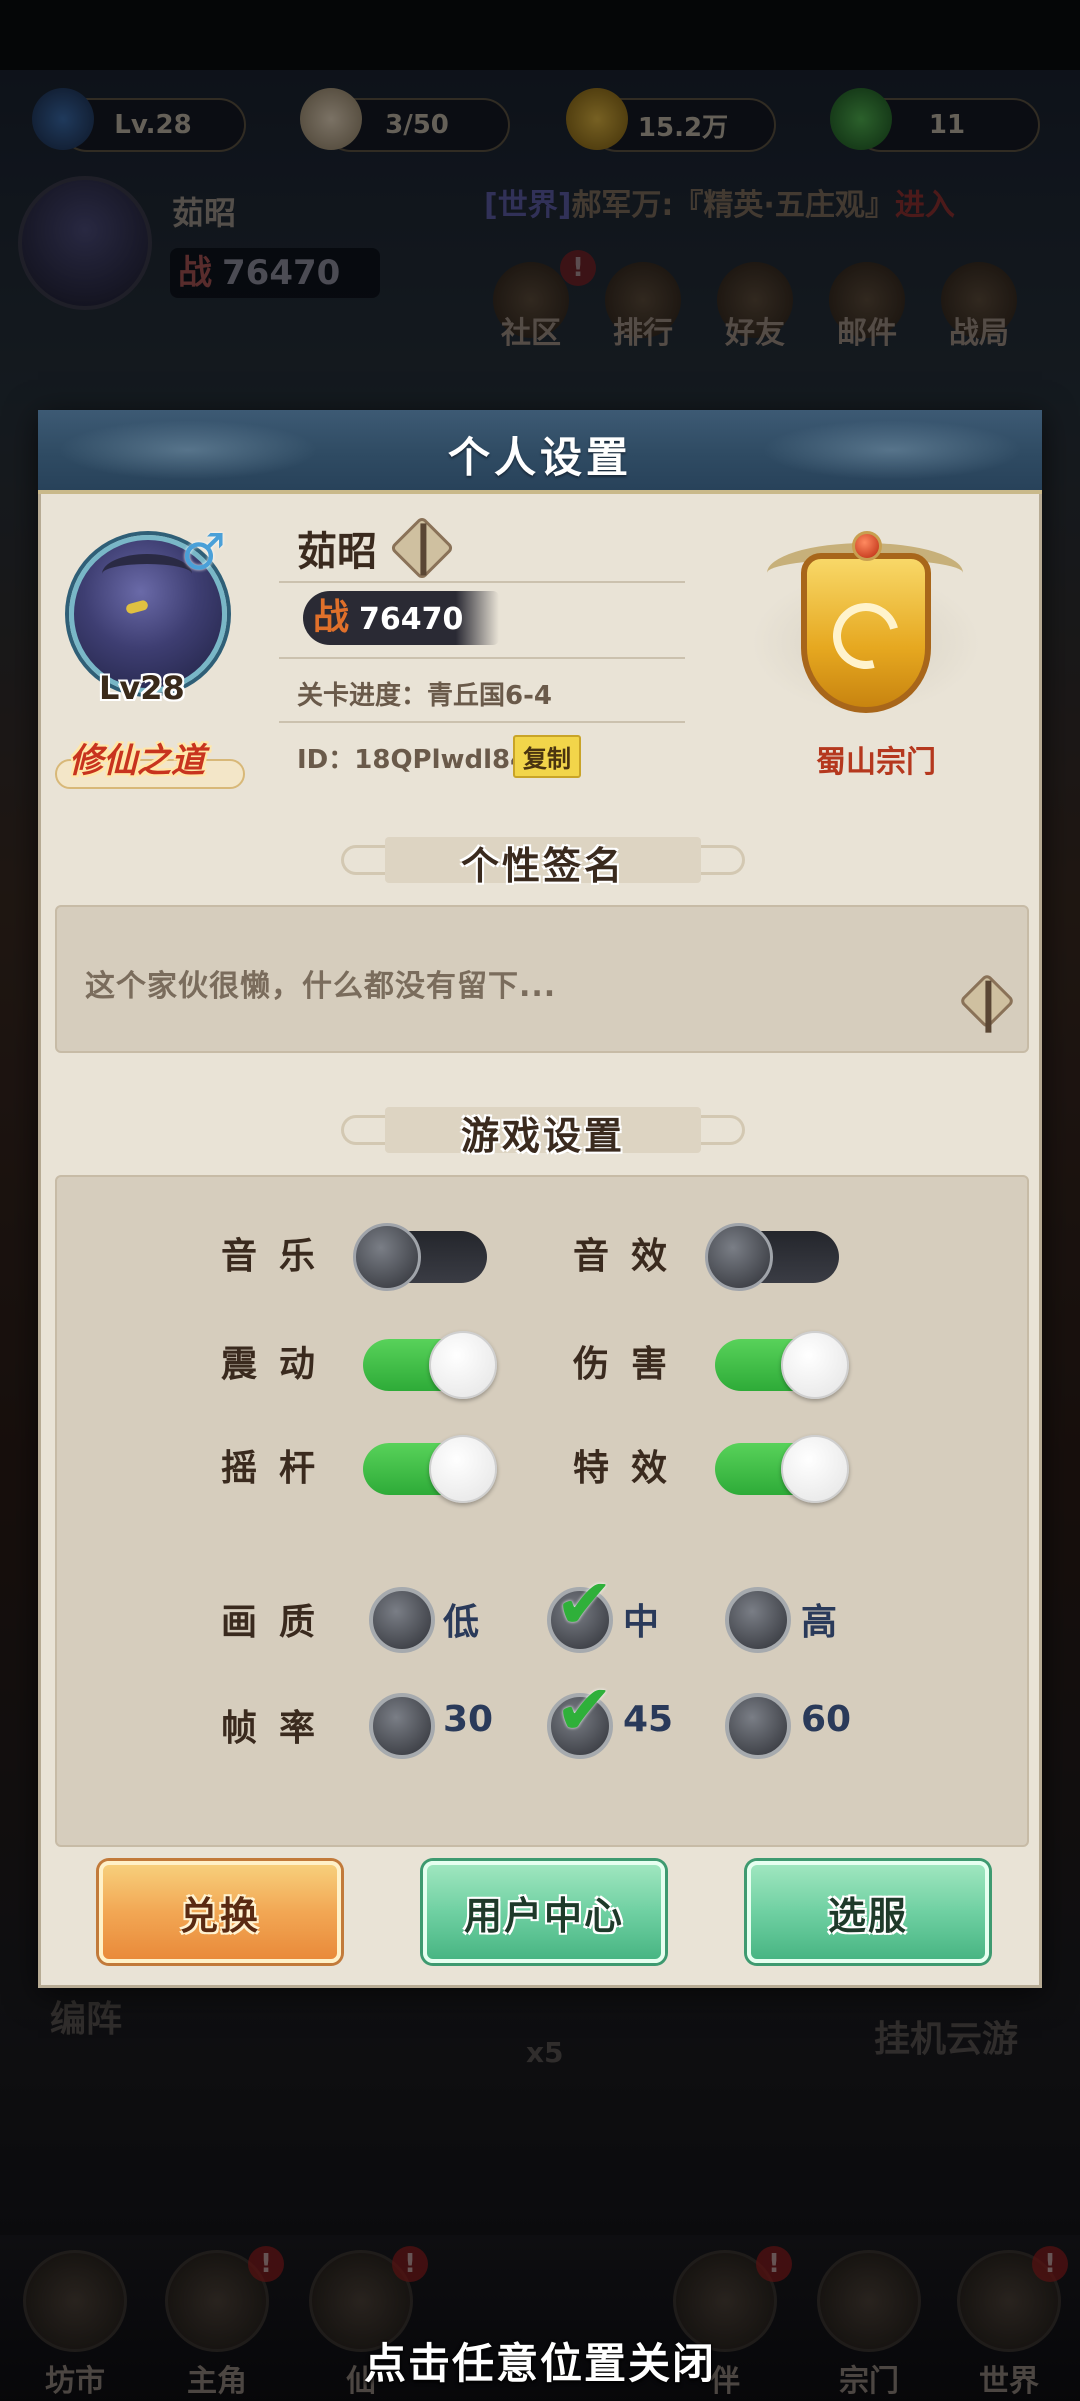  I want to click on quality-mid-label: 中, so click(641, 1622).